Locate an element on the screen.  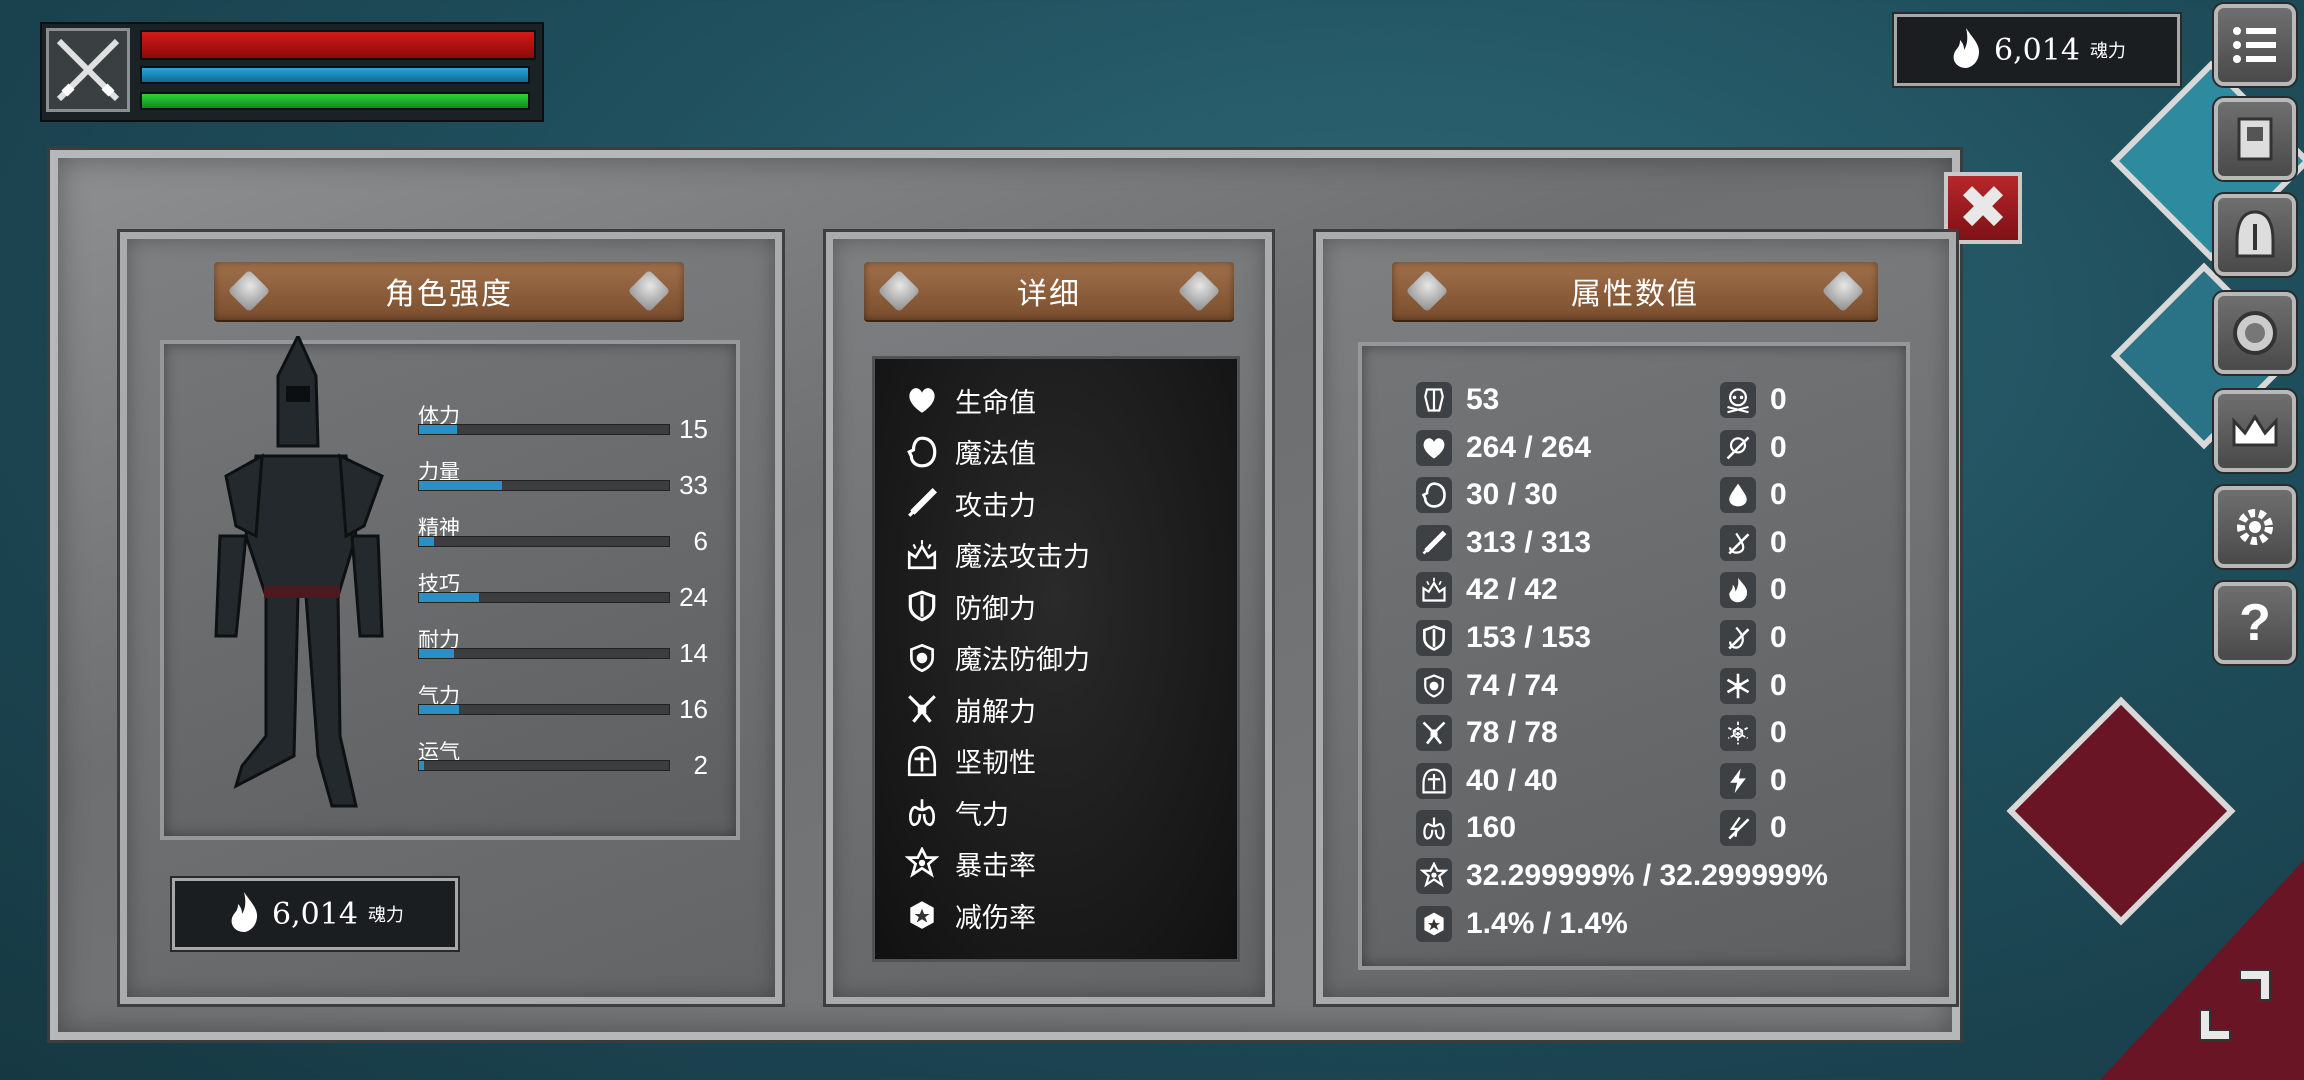
detail-label: 气力 is located at coordinates (982, 814).